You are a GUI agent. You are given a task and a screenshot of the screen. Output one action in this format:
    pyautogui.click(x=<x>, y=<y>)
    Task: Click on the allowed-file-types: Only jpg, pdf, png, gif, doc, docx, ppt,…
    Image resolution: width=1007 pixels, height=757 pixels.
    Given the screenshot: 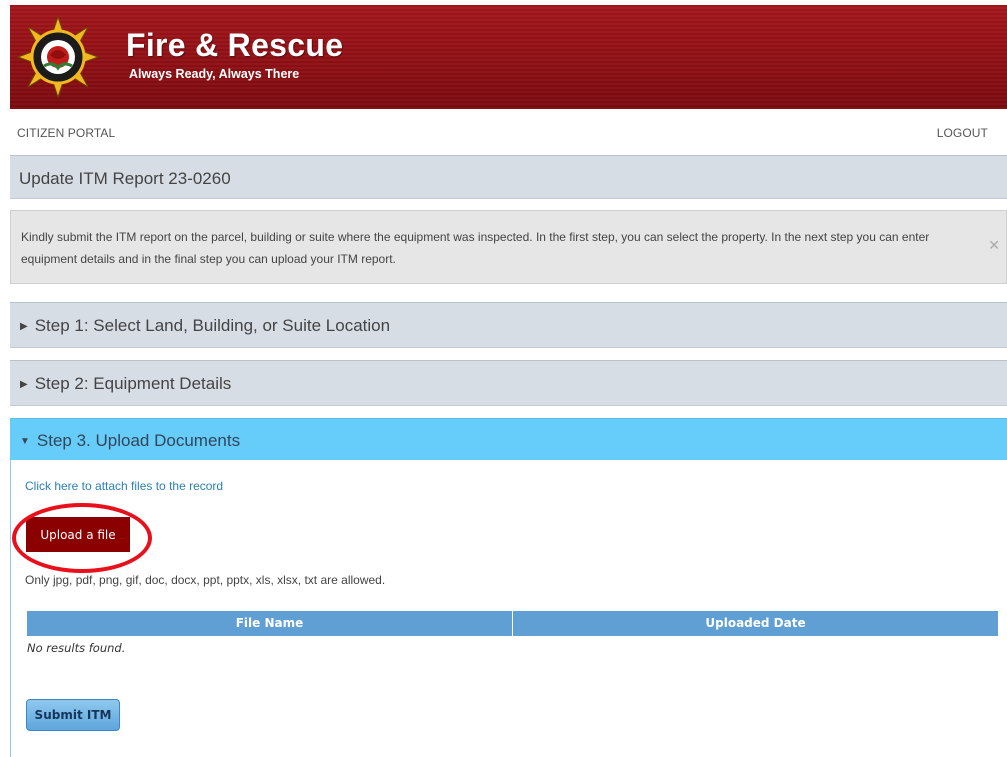 What is the action you would take?
    pyautogui.click(x=205, y=580)
    